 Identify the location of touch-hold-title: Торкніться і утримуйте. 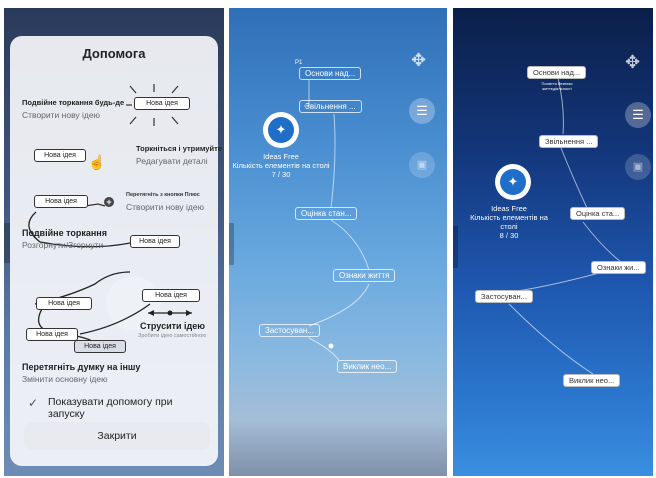
(179, 148).